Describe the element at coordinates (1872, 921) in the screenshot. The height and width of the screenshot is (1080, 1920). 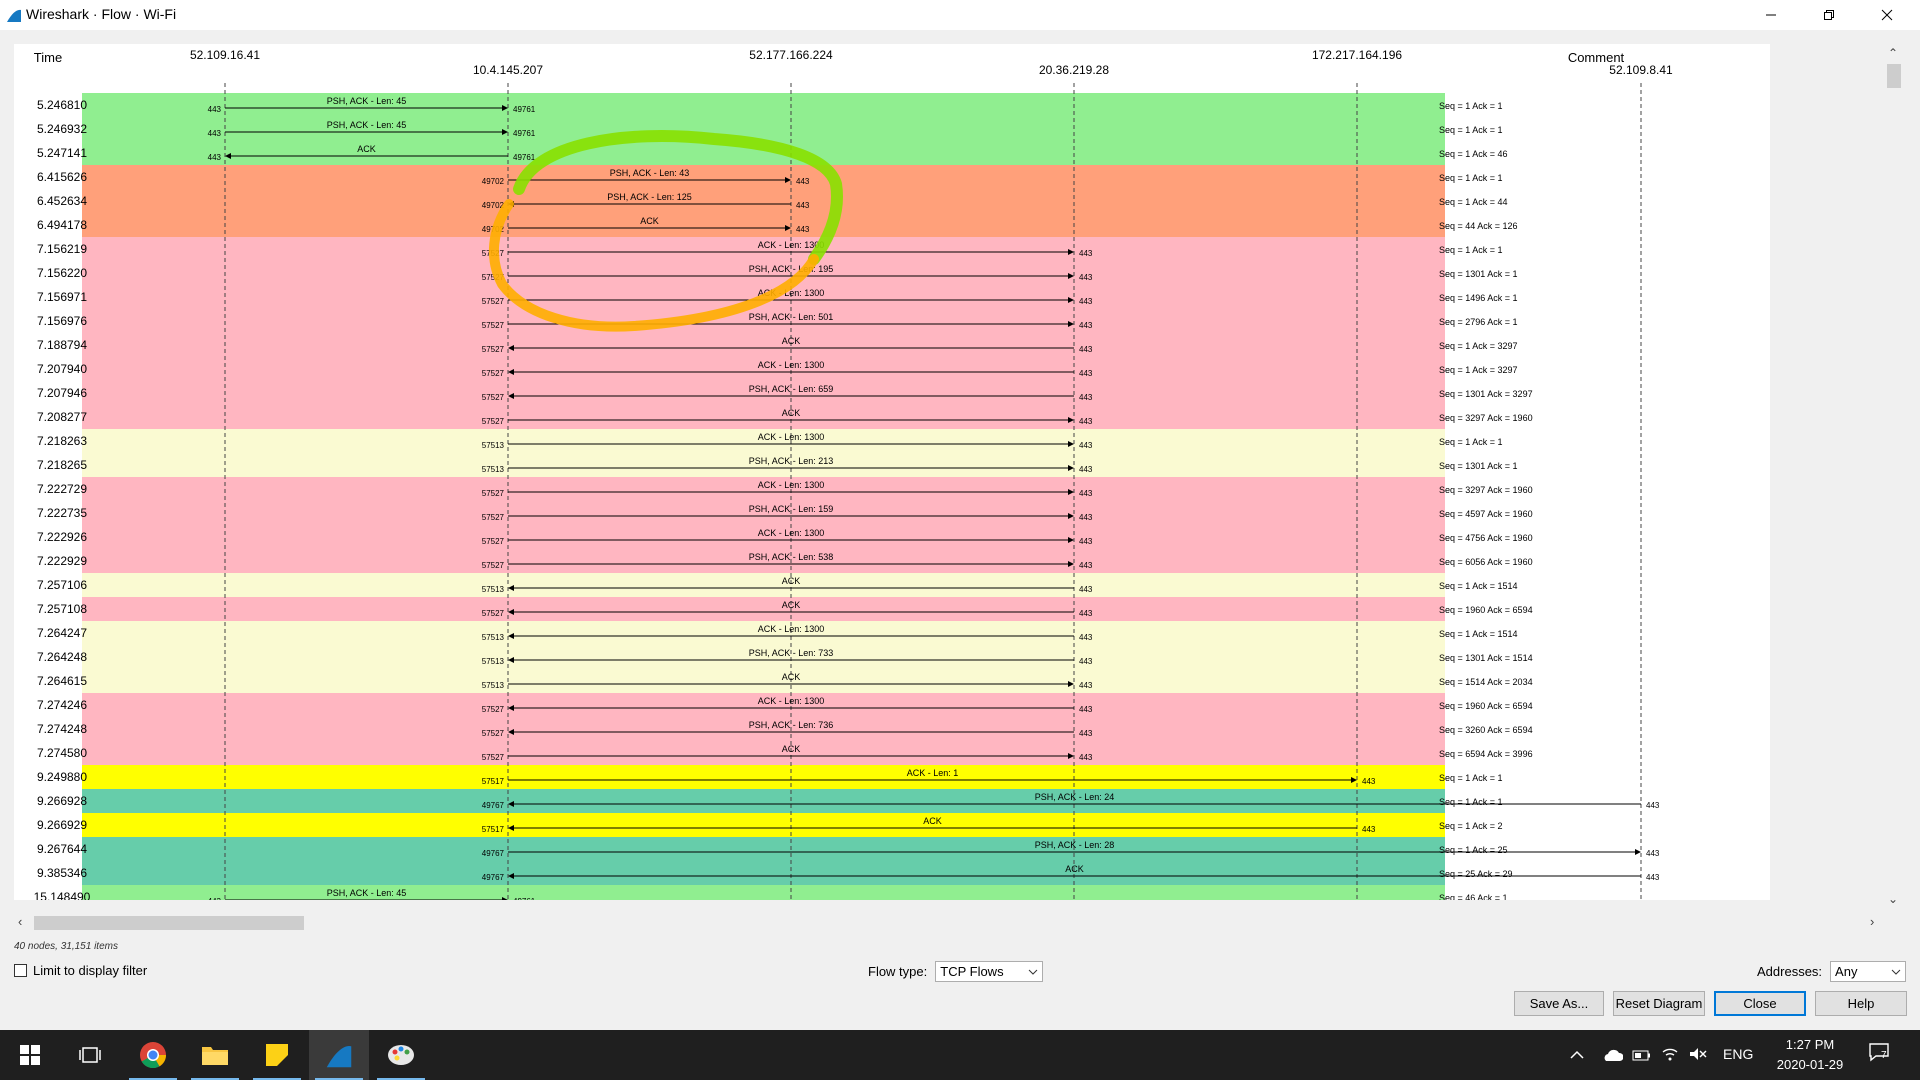
I see `scroll-right-icon: ›` at that location.